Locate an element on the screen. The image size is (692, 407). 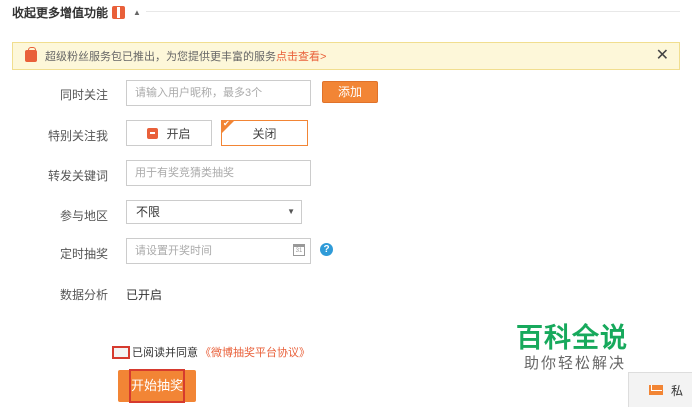
agreement-link: 《微博抽奖平台协议》 is located at coordinates (255, 352).